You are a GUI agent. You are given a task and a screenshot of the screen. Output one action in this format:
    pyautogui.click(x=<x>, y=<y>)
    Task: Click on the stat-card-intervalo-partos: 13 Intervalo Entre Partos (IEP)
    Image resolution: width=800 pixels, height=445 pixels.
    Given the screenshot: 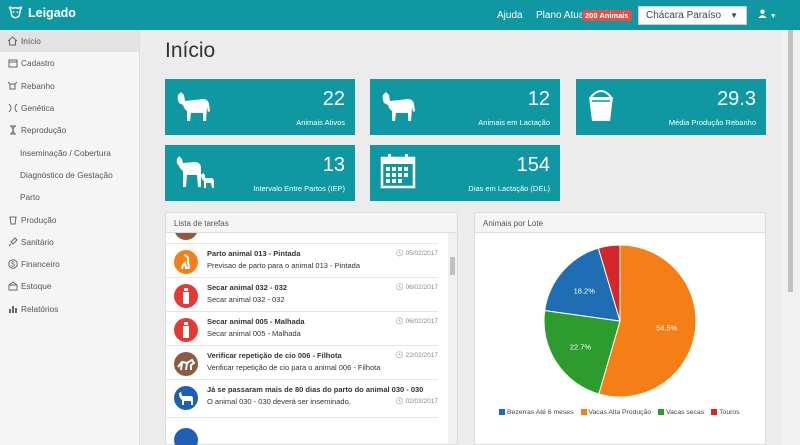 What is the action you would take?
    pyautogui.click(x=260, y=173)
    